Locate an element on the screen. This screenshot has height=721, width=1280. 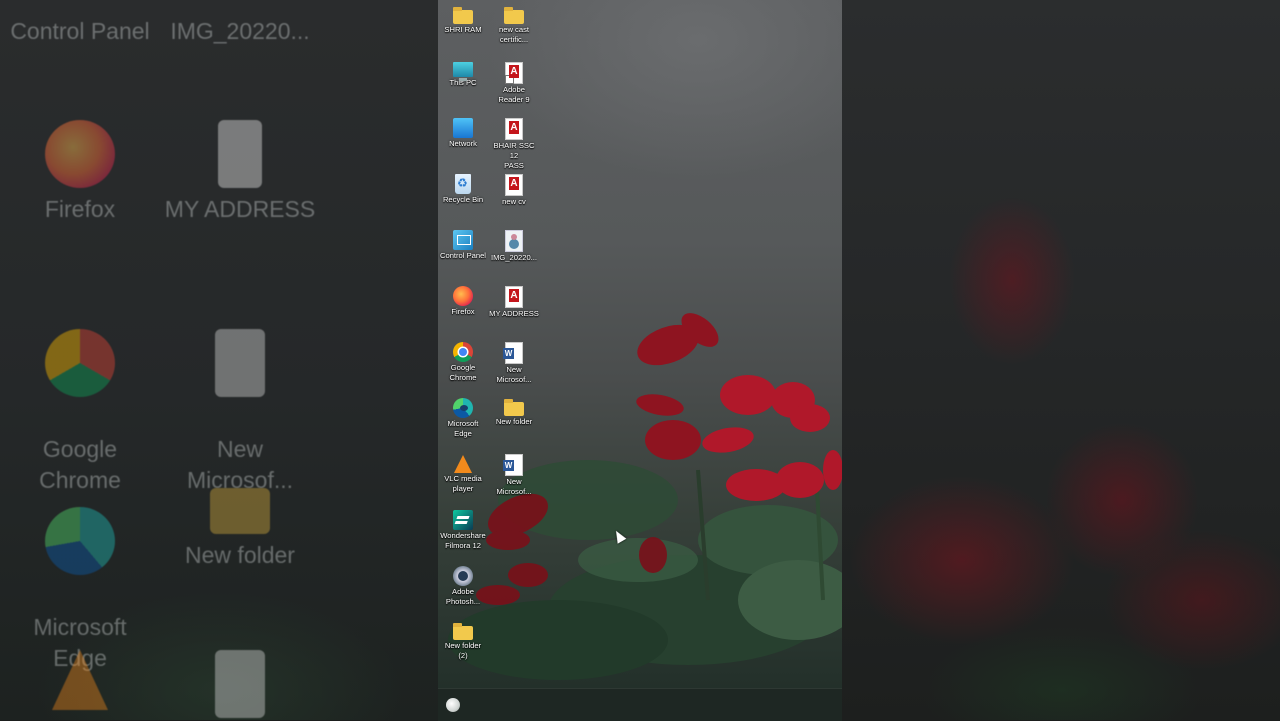
icon-label: Control Panel is located at coordinates (462, 255).